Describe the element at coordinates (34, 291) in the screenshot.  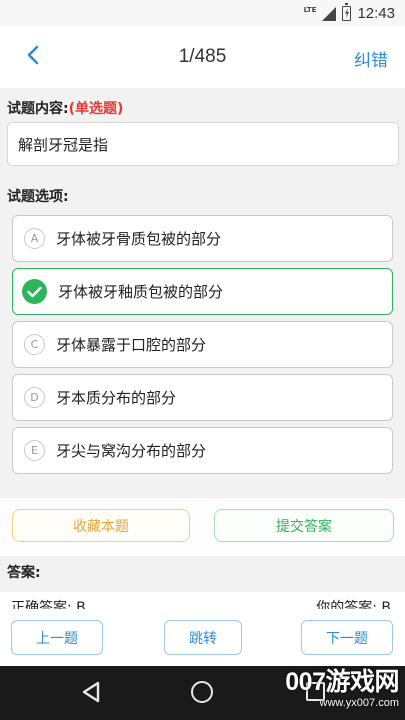
I see `check-circle-icon` at that location.